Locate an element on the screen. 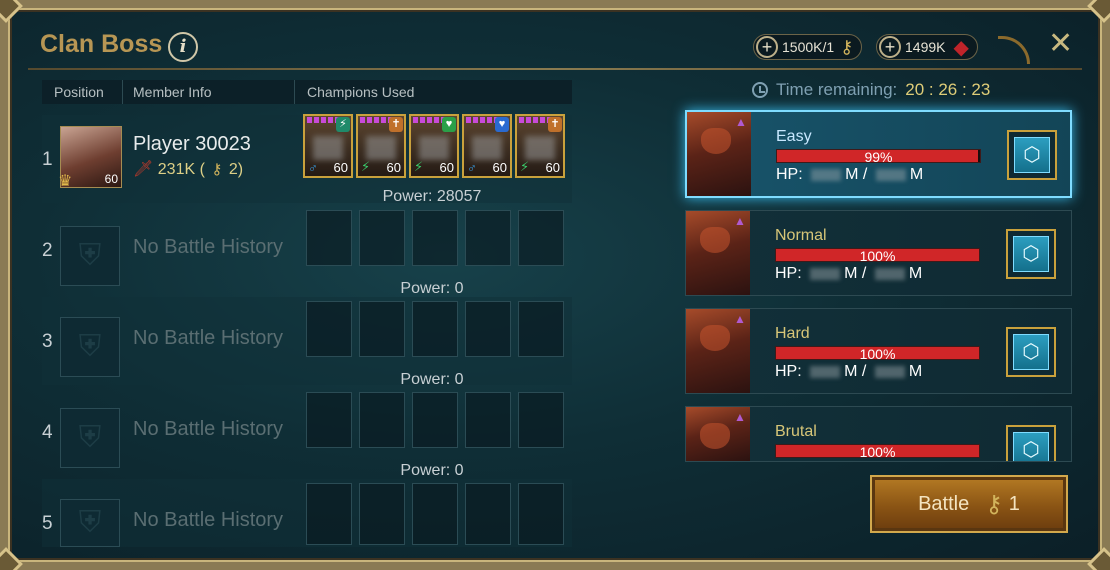 The image size is (1110, 570). battle-button: Battle ⚷ 1 is located at coordinates (969, 504).